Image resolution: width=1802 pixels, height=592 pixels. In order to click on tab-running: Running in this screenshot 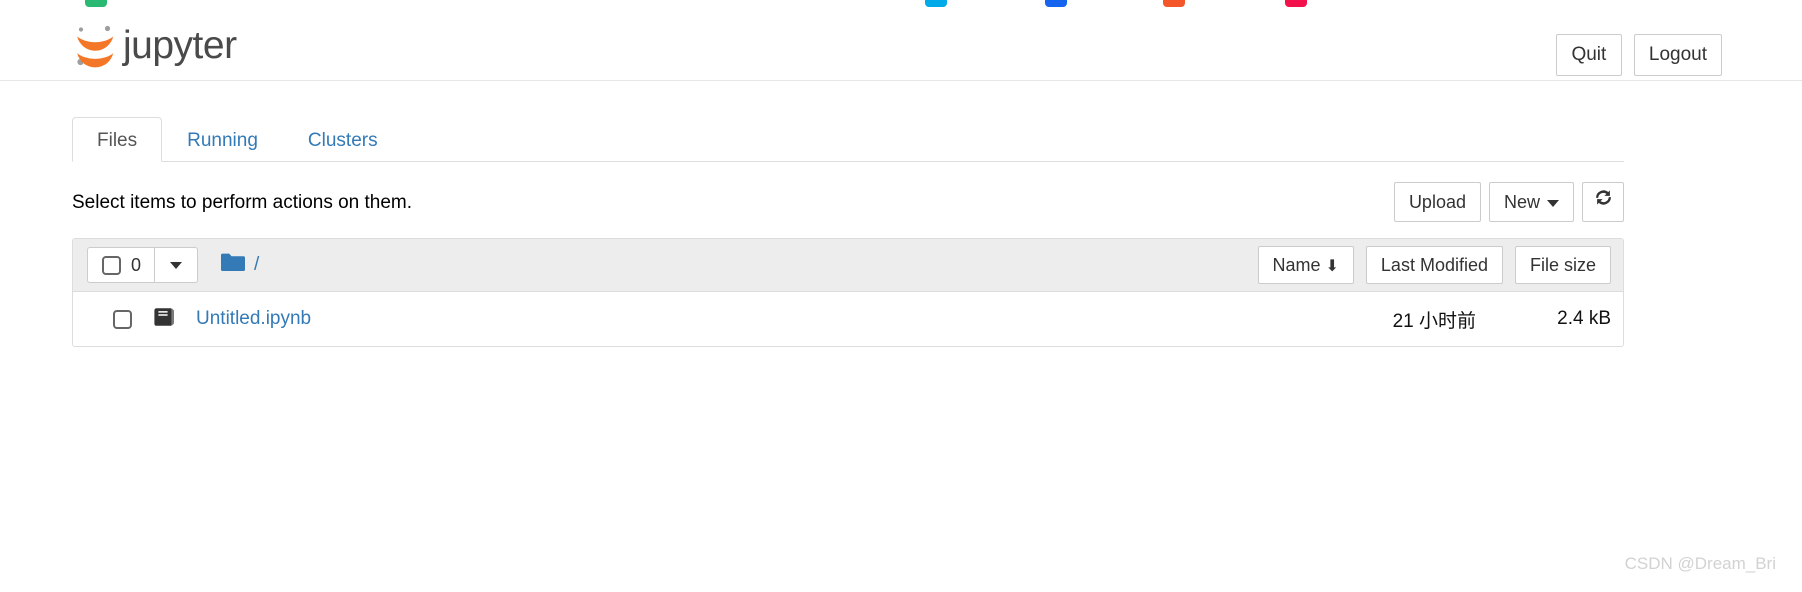, I will do `click(222, 139)`.